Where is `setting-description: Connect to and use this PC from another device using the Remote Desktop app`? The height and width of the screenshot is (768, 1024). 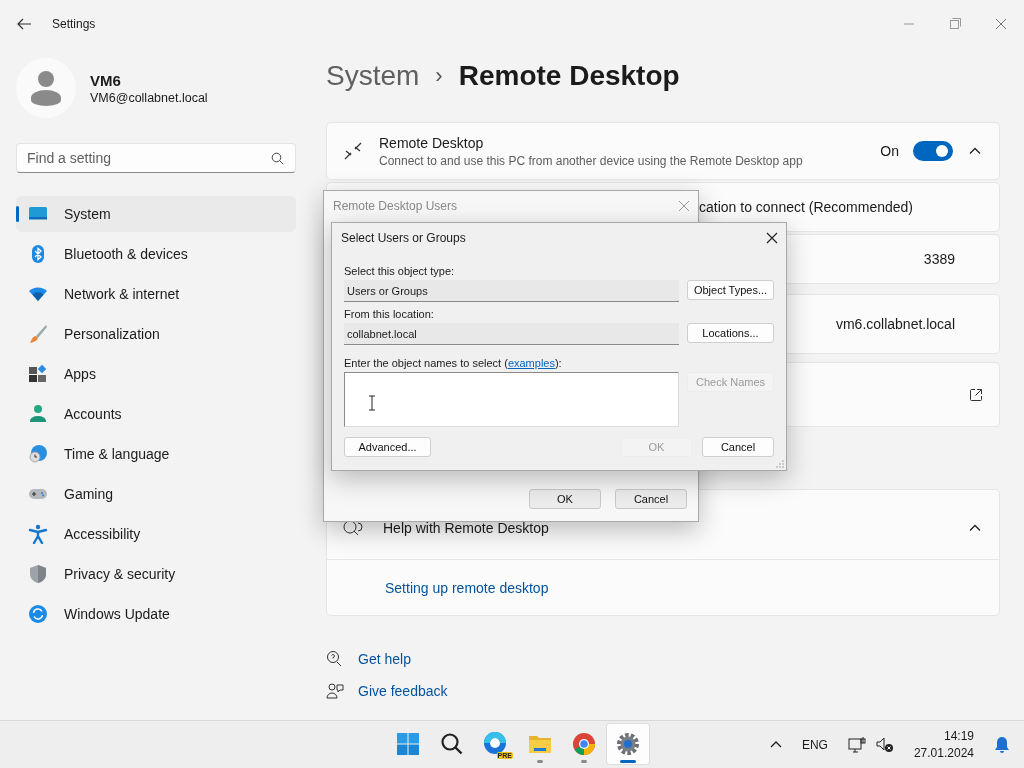
setting-description: Connect to and use this PC from another device using the Remote Desktop app is located at coordinates (591, 160).